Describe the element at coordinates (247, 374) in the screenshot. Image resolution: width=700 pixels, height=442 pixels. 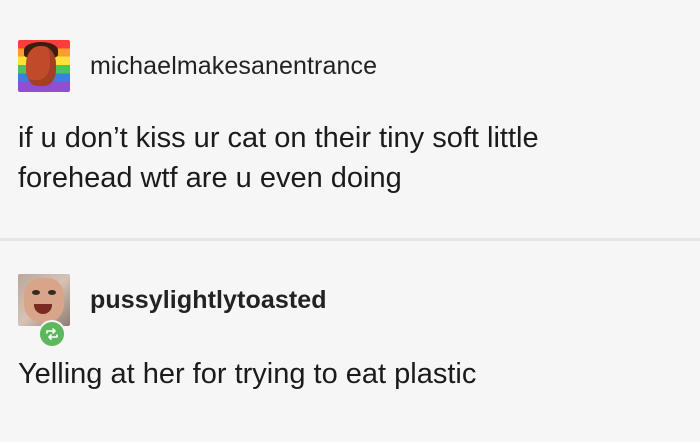
I see `post-body-line: Yelling at her for trying to eat plastic` at that location.